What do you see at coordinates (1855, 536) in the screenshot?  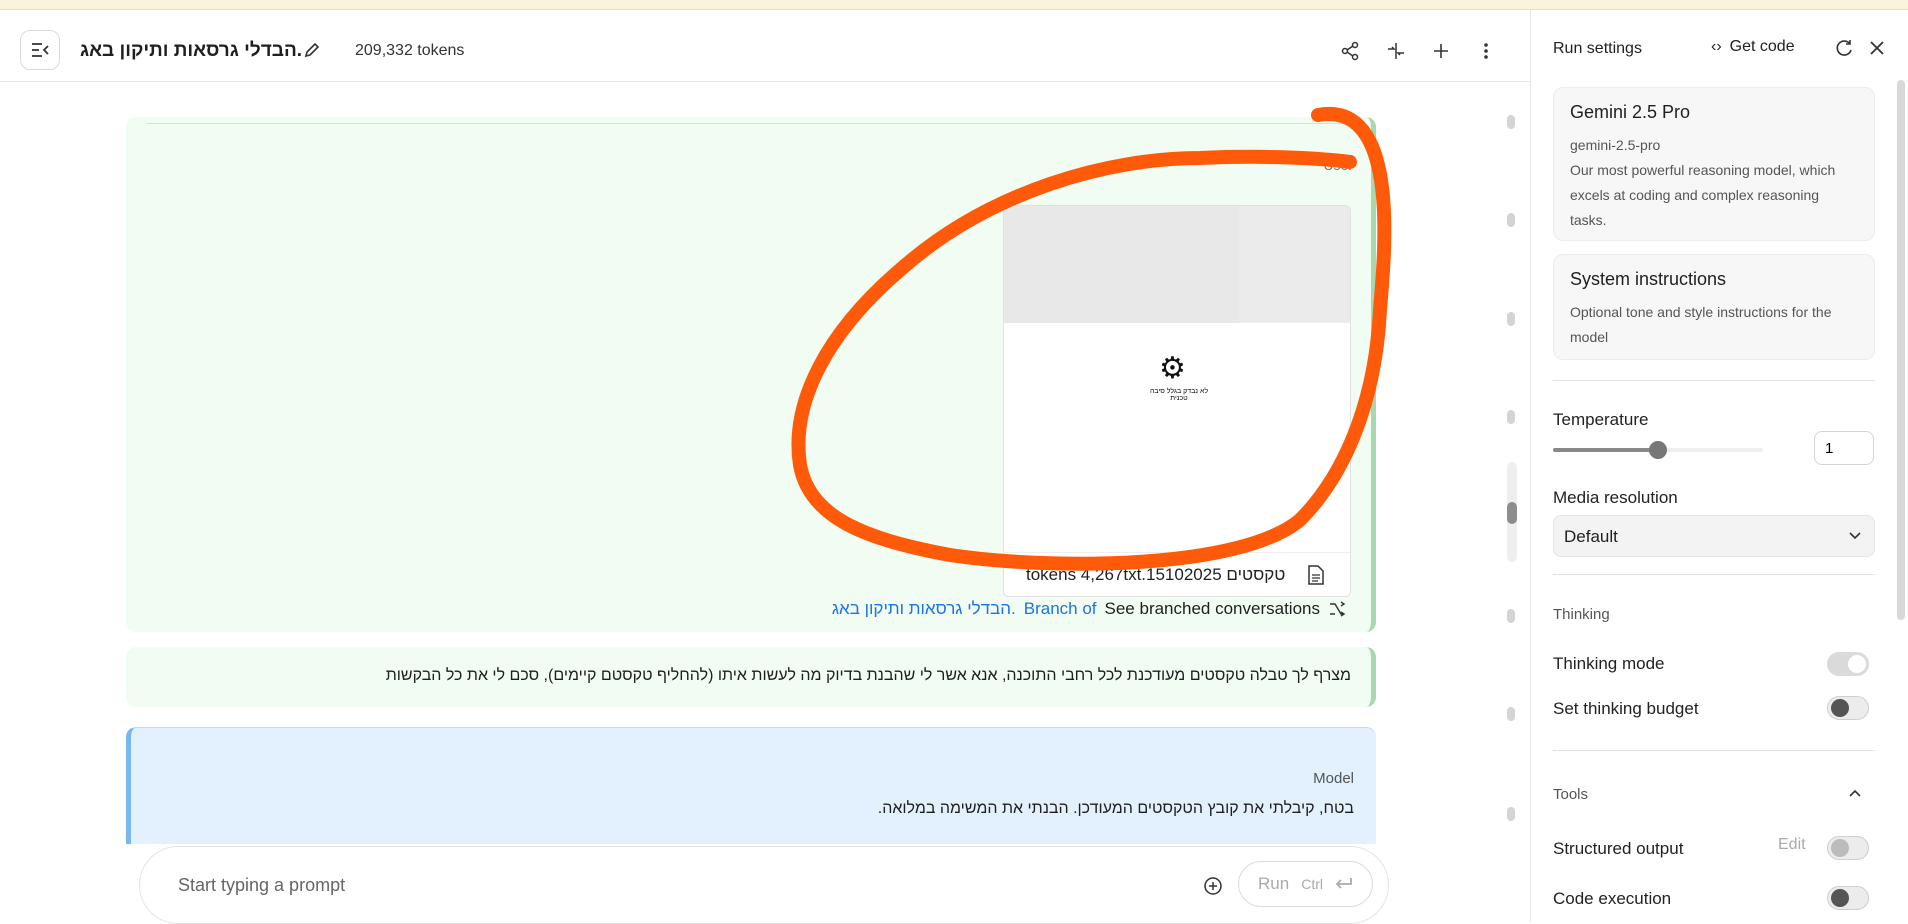 I see `chevron-down-icon` at bounding box center [1855, 536].